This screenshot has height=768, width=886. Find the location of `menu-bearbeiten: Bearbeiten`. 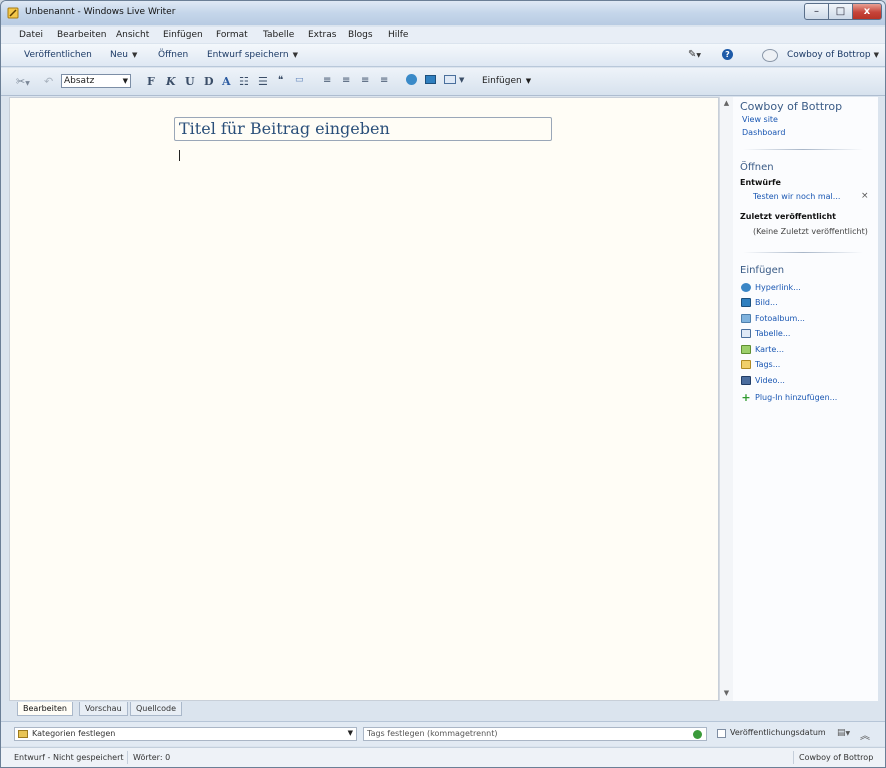

menu-bearbeiten: Bearbeiten is located at coordinates (81, 35).